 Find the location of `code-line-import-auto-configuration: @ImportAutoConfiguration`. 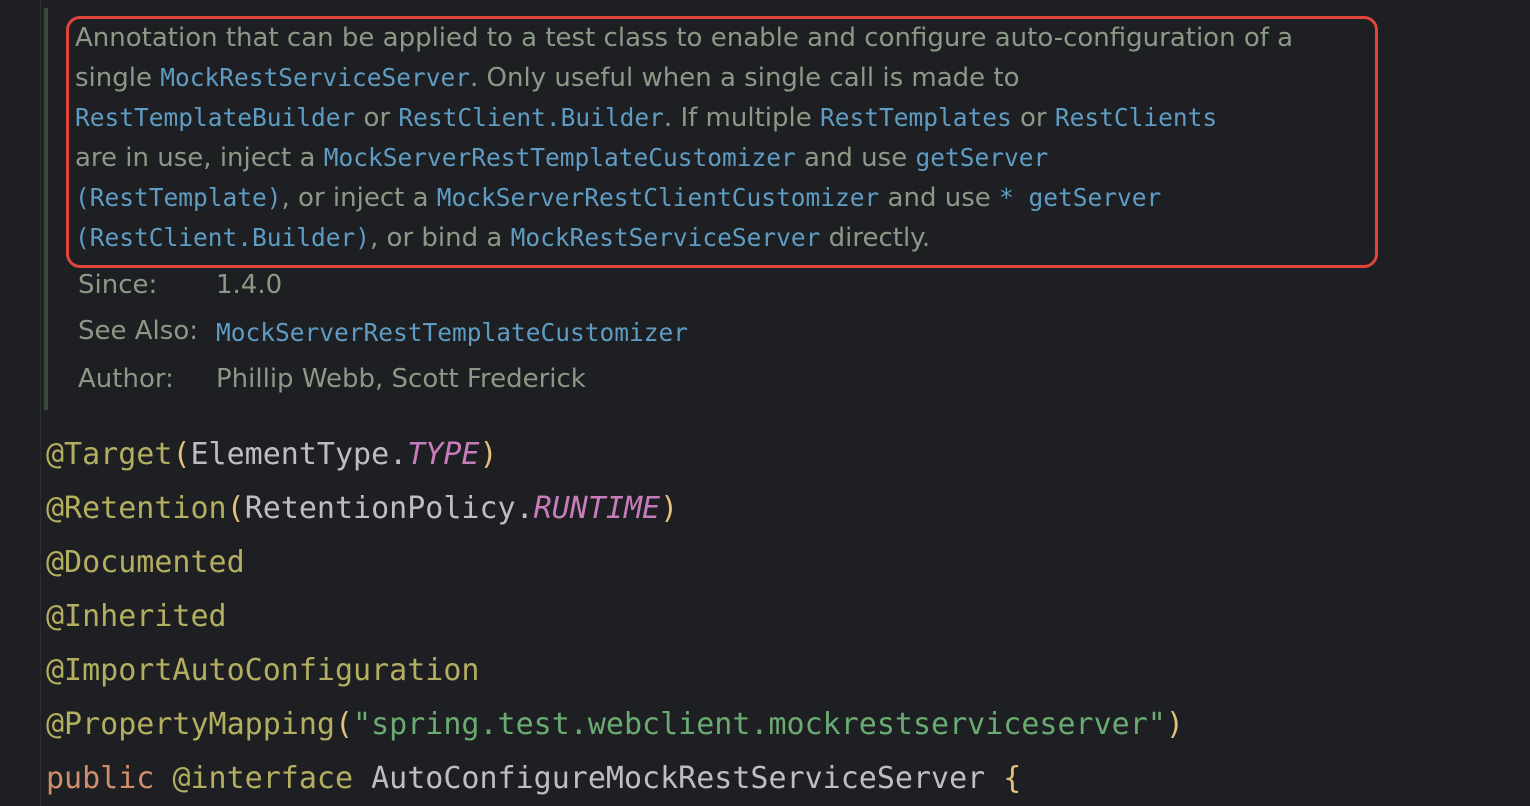

code-line-import-auto-configuration: @ImportAutoConfiguration is located at coordinates (615, 671).